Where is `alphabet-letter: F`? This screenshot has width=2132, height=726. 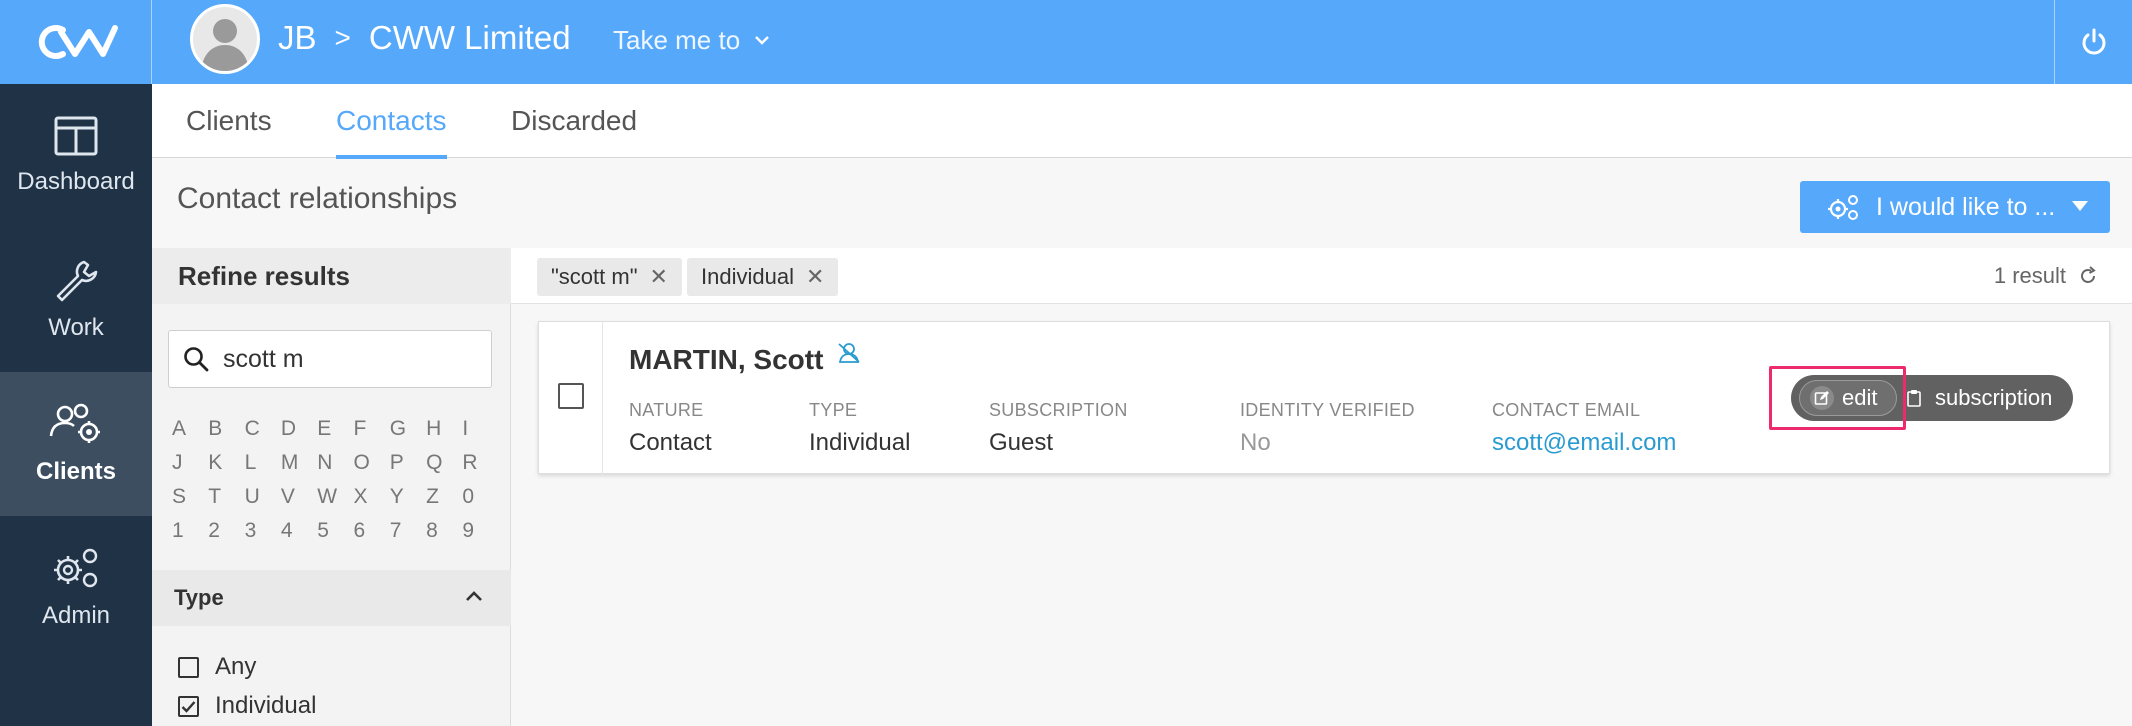 alphabet-letter: F is located at coordinates (371, 429).